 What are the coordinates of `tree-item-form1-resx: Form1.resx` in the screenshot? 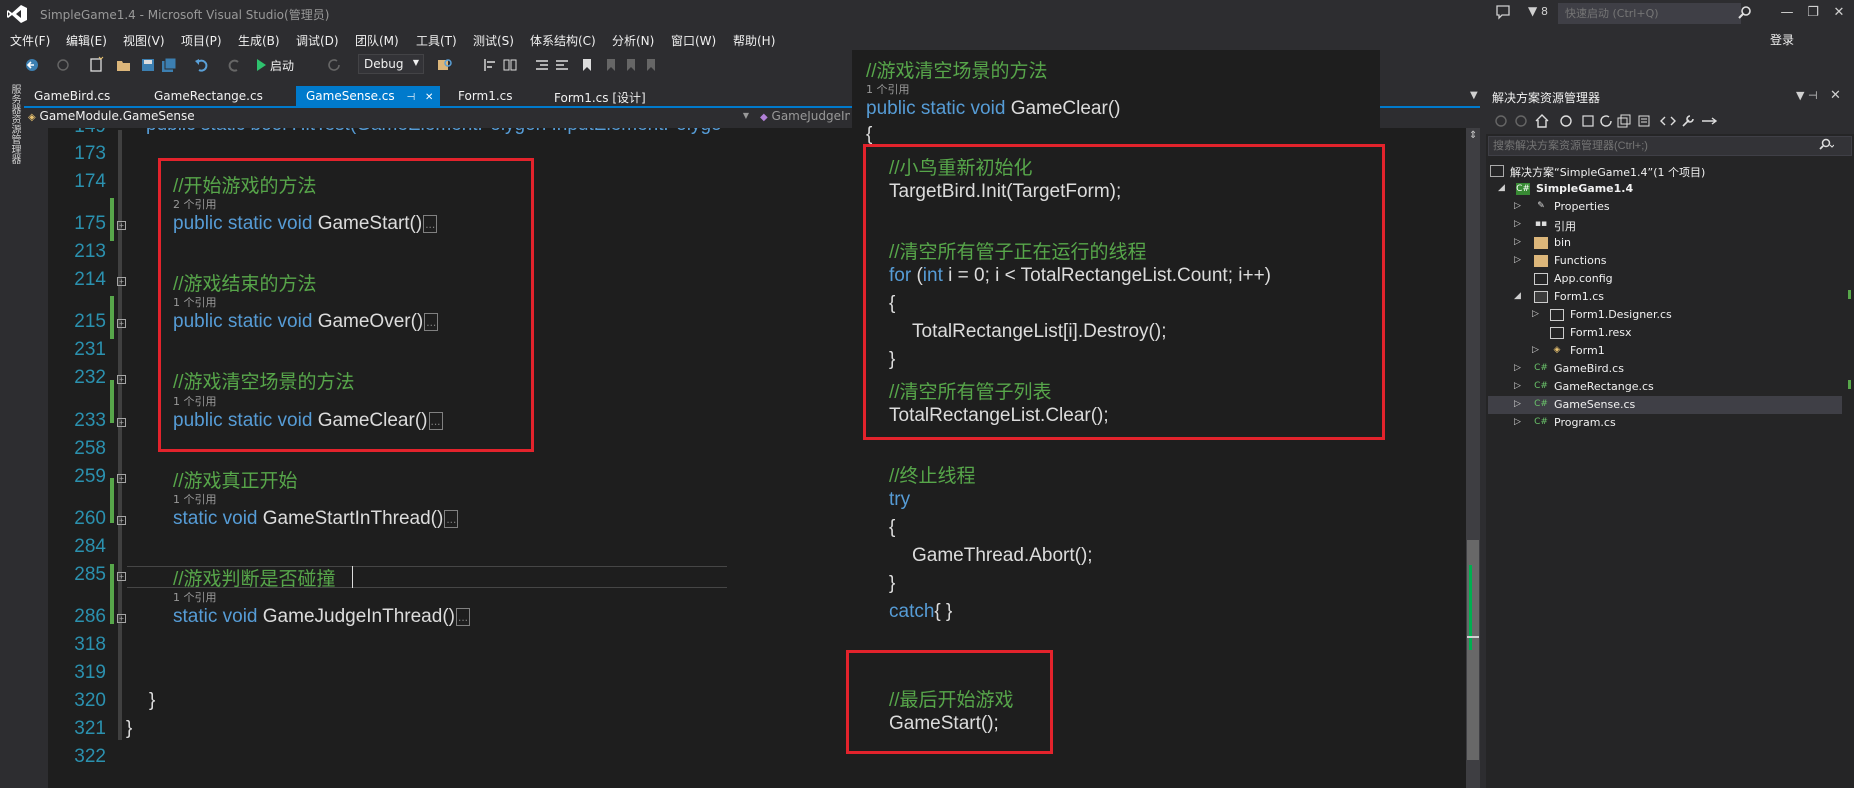 It's located at (1665, 333).